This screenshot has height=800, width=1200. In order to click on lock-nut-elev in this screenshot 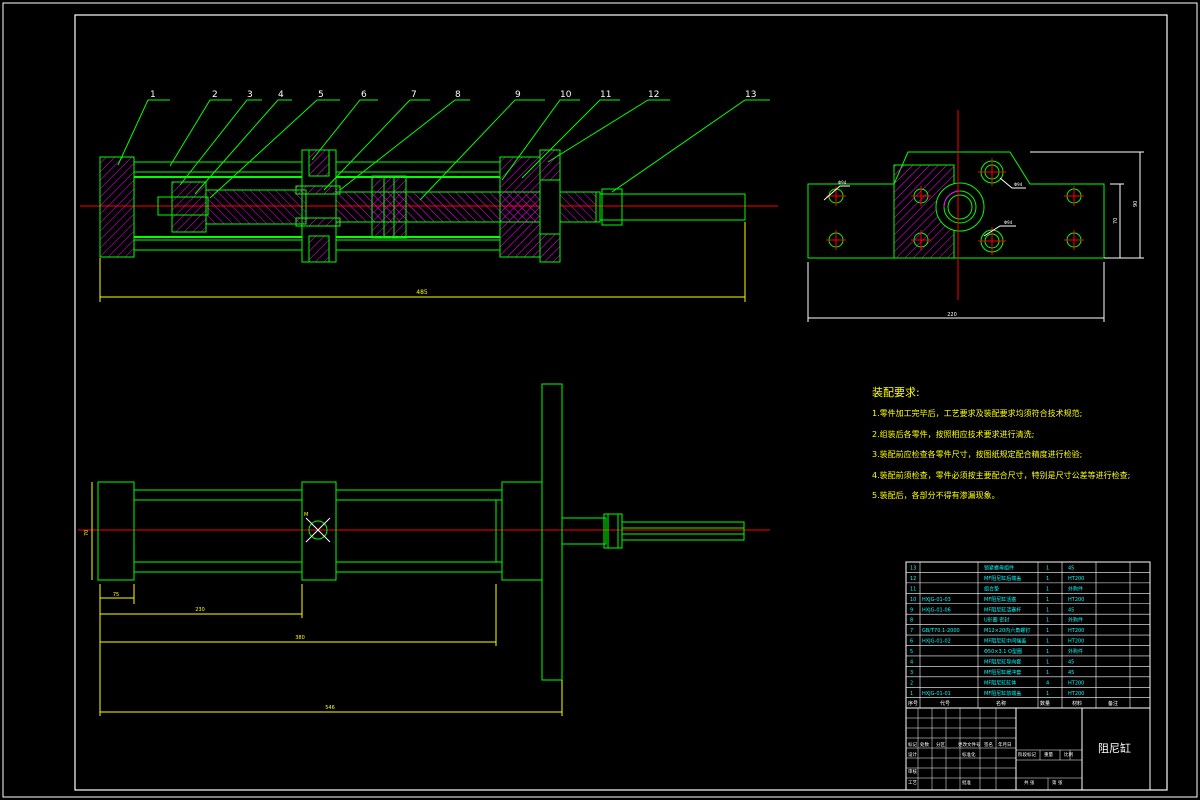, I will do `click(613, 531)`.